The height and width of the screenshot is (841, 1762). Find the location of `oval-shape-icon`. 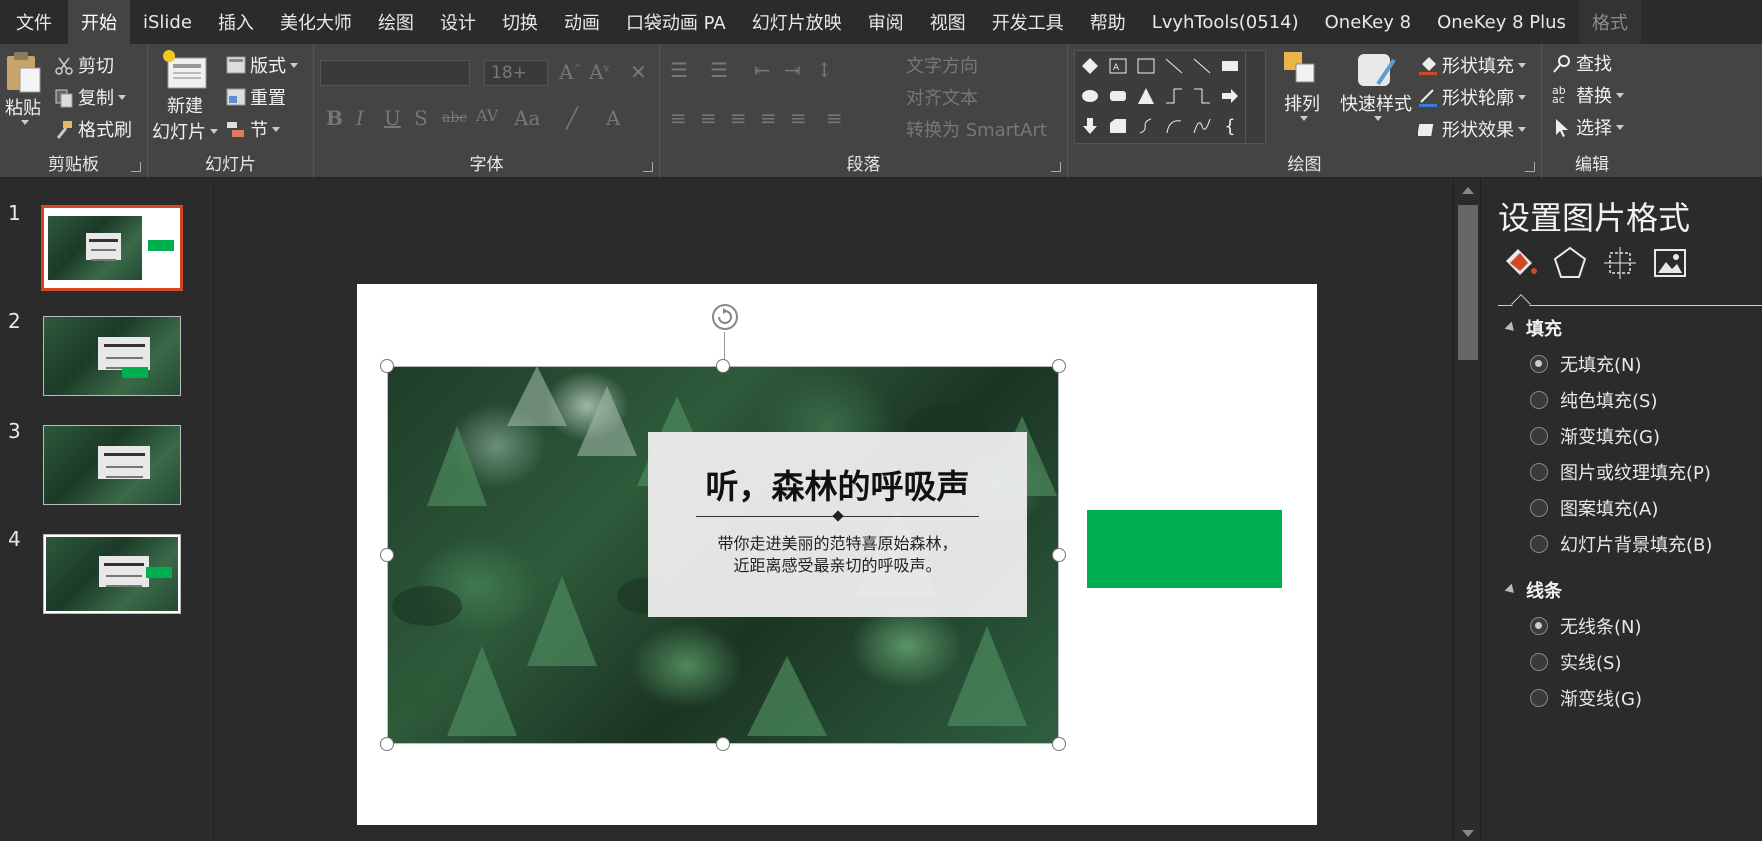

oval-shape-icon is located at coordinates (1090, 96).